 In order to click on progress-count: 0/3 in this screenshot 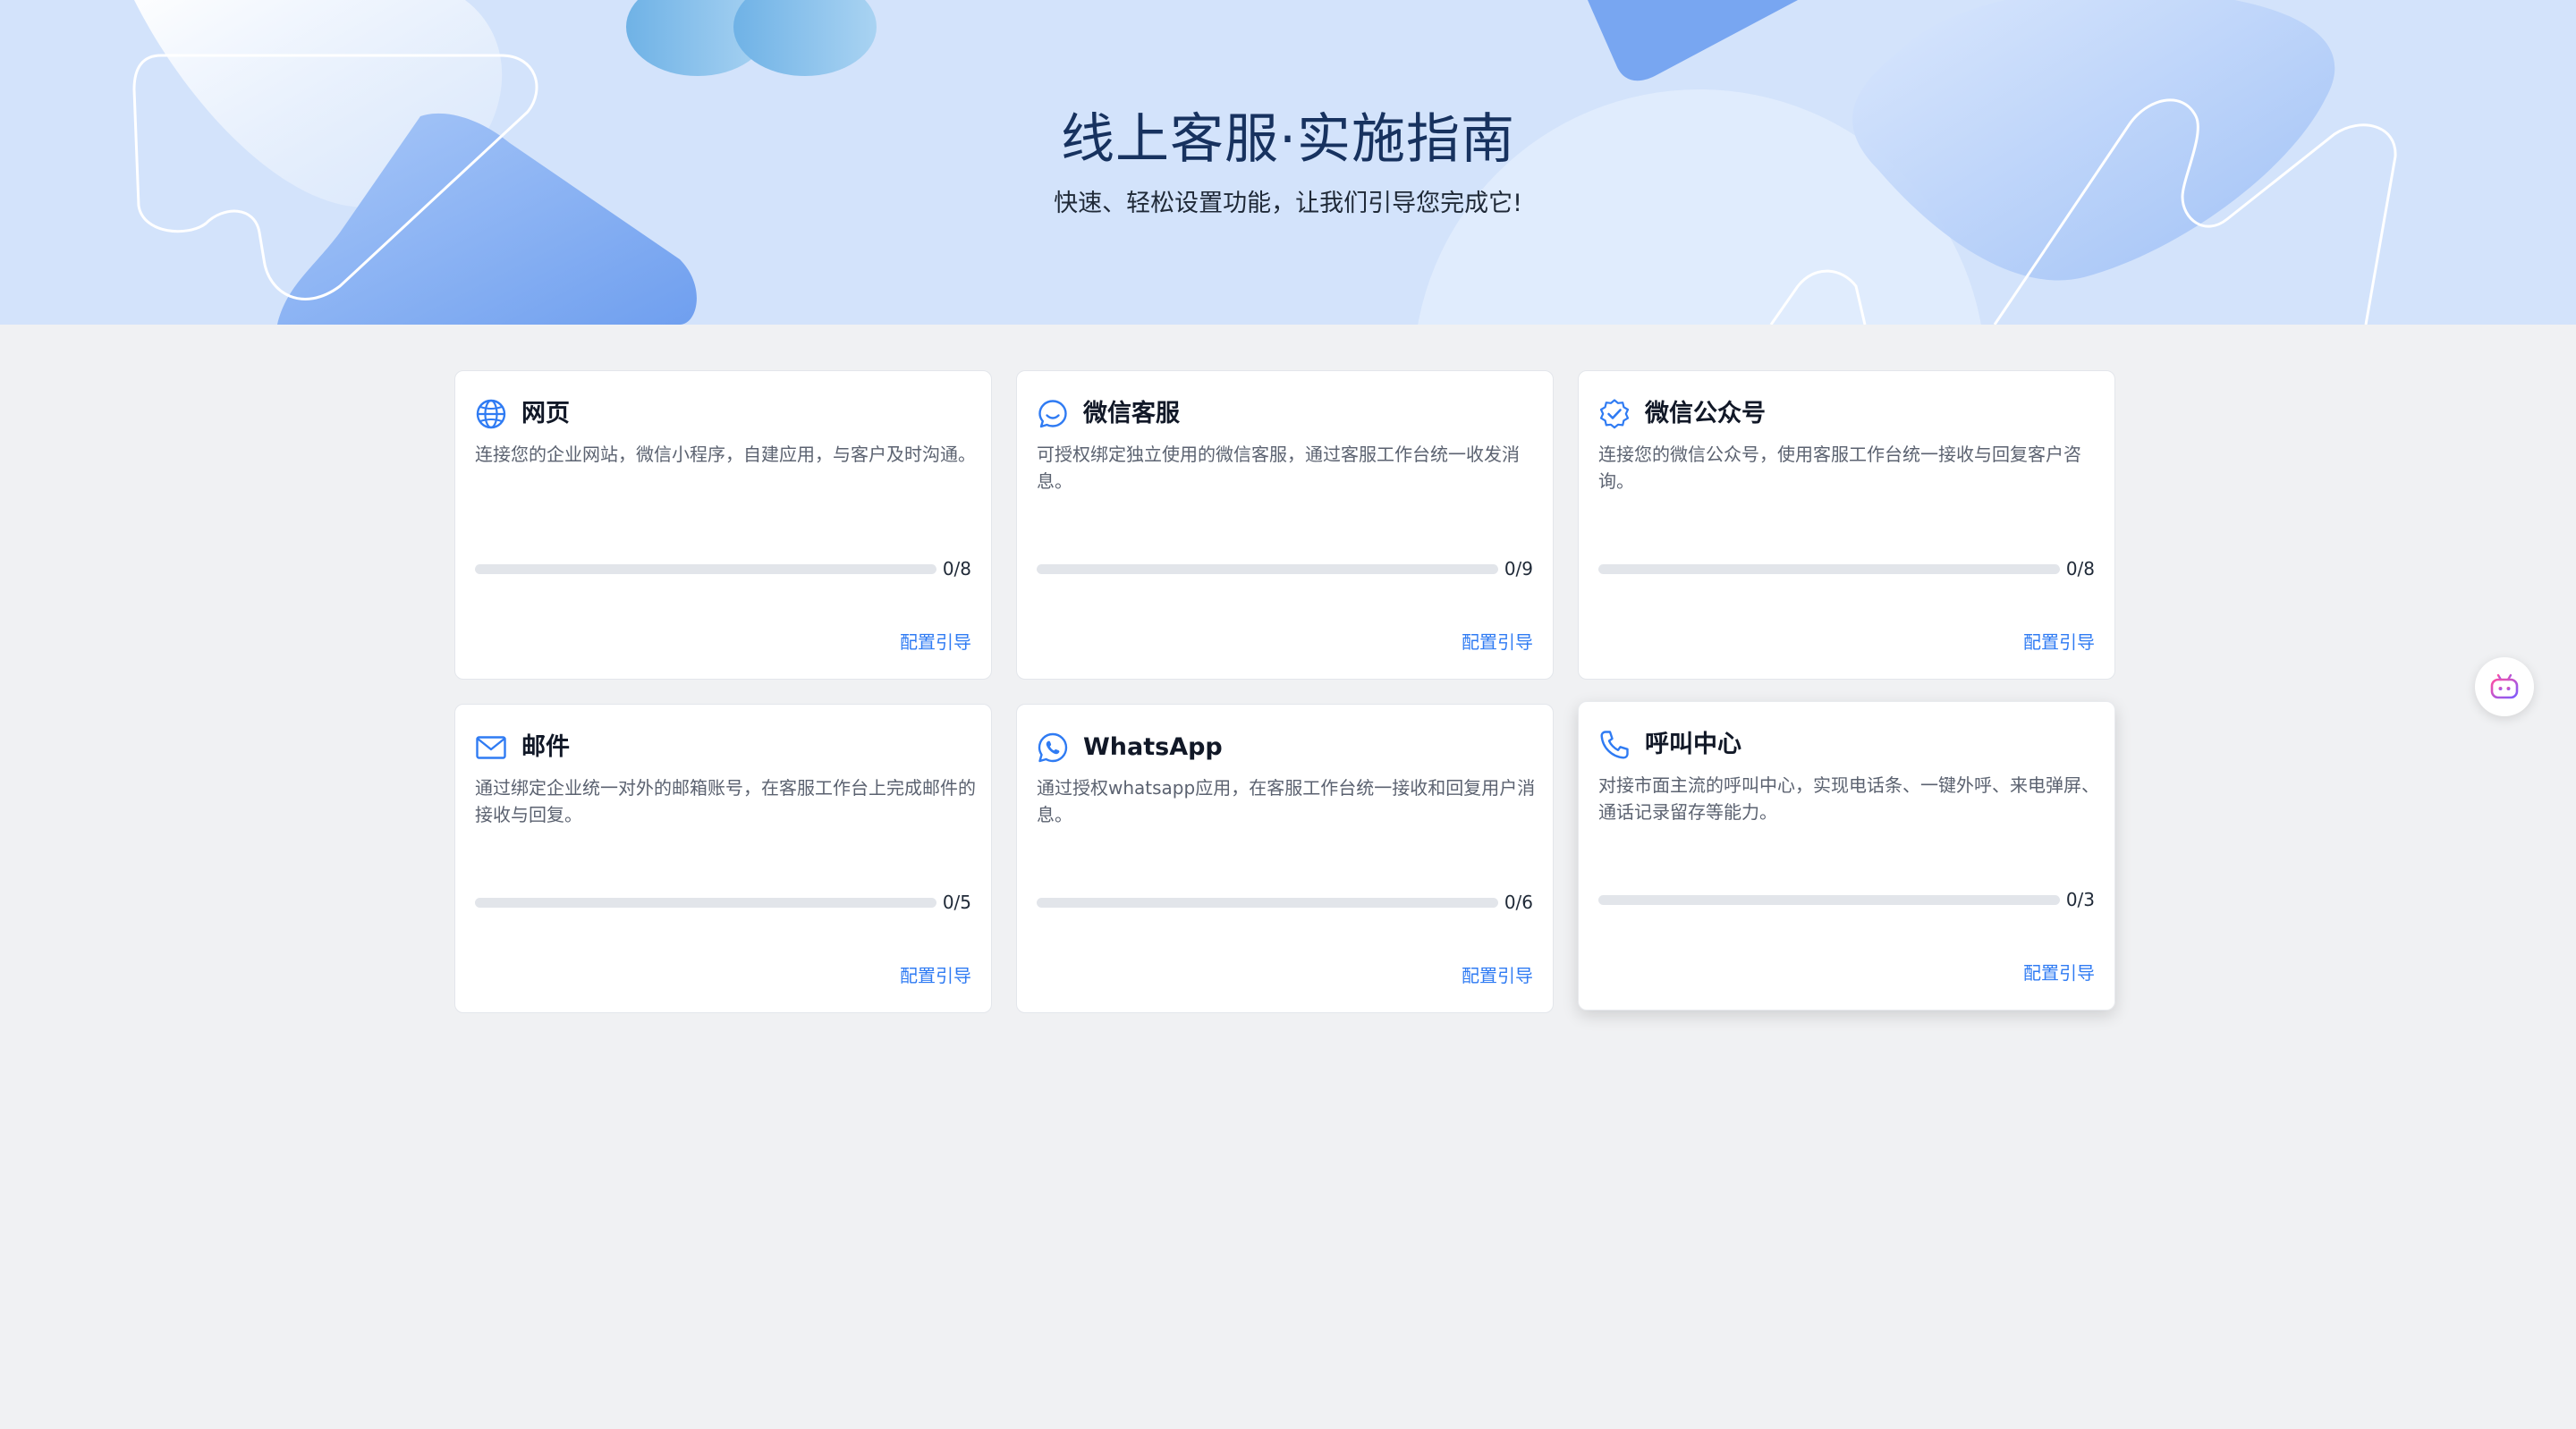, I will do `click(2080, 899)`.